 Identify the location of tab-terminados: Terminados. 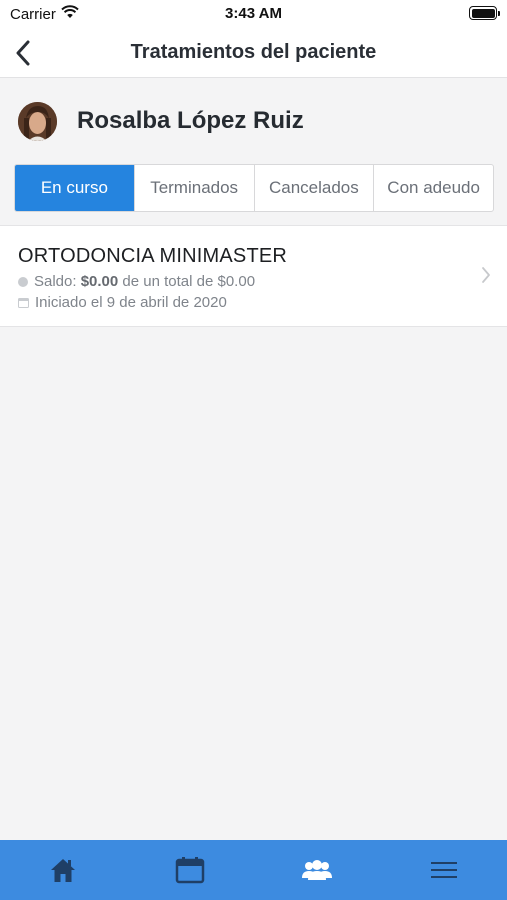
(195, 188).